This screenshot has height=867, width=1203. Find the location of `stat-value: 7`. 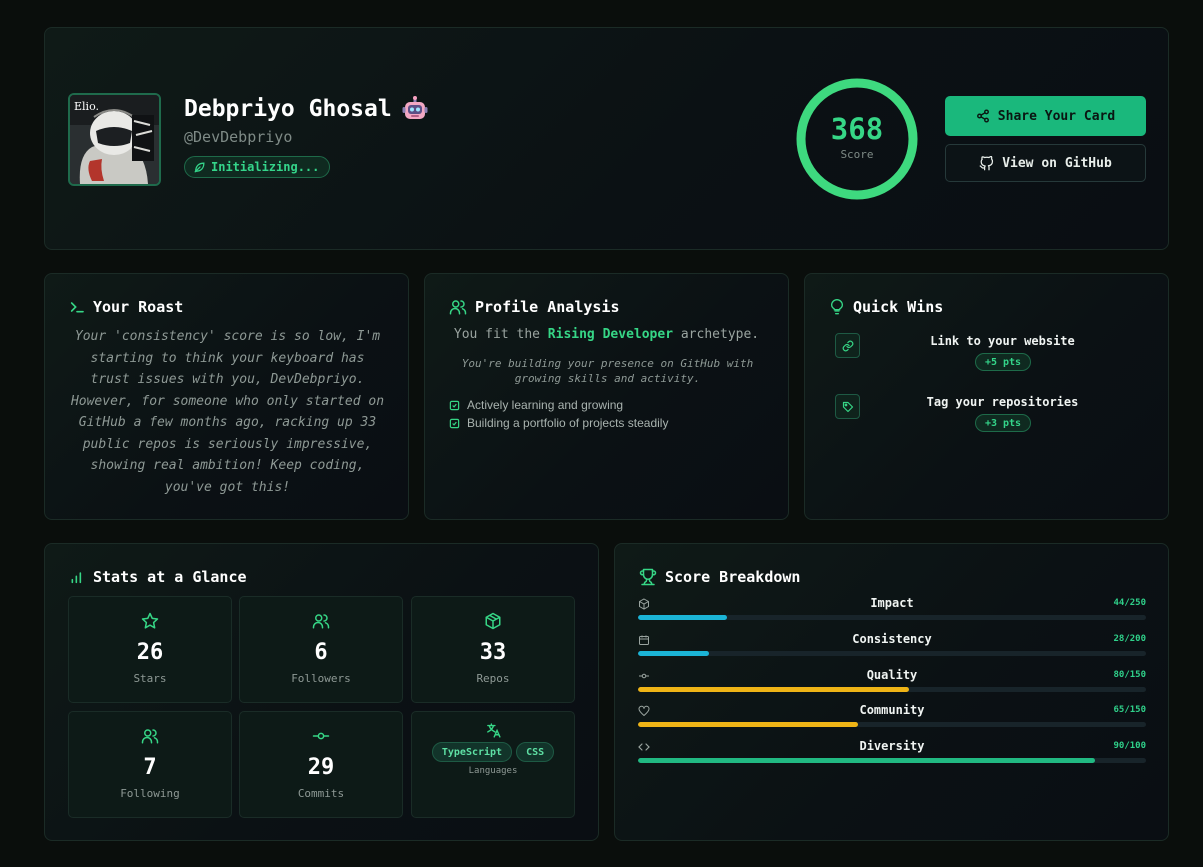

stat-value: 7 is located at coordinates (150, 767).